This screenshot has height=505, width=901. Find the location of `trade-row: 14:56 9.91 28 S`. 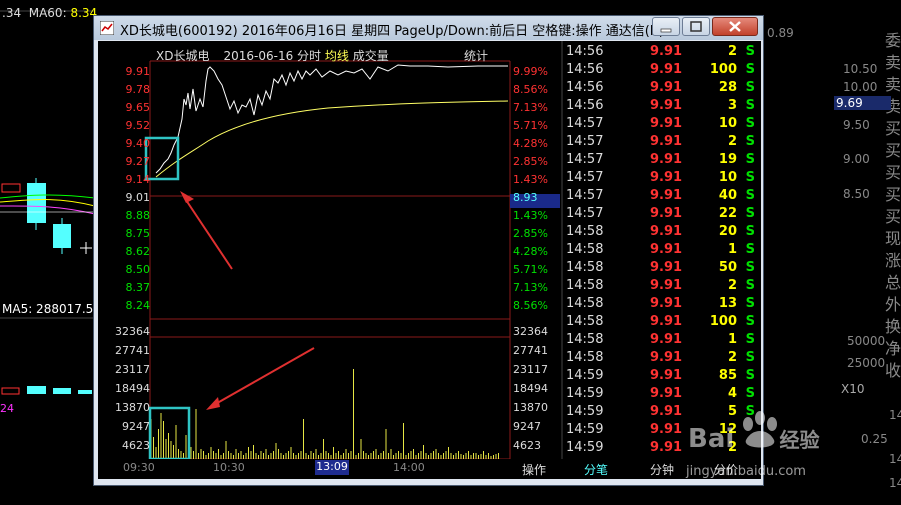

trade-row: 14:56 9.91 28 S is located at coordinates (662, 89).